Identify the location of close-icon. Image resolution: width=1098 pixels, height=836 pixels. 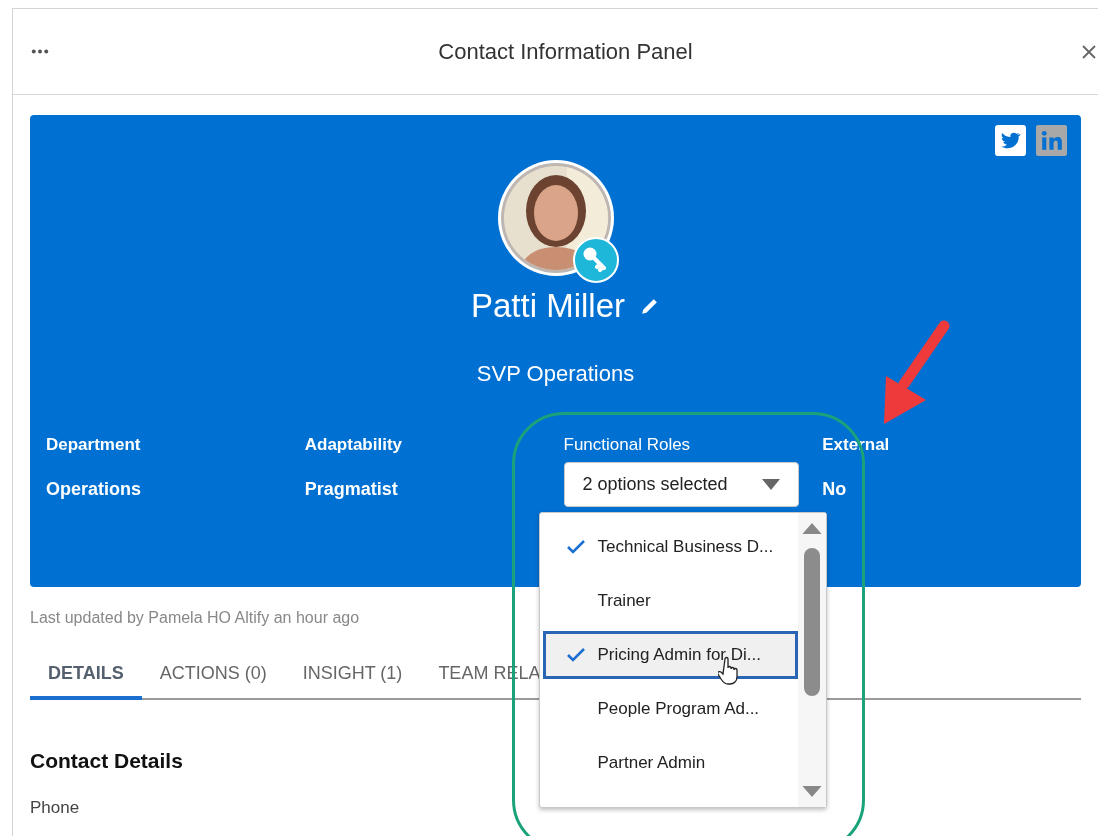
(1089, 51).